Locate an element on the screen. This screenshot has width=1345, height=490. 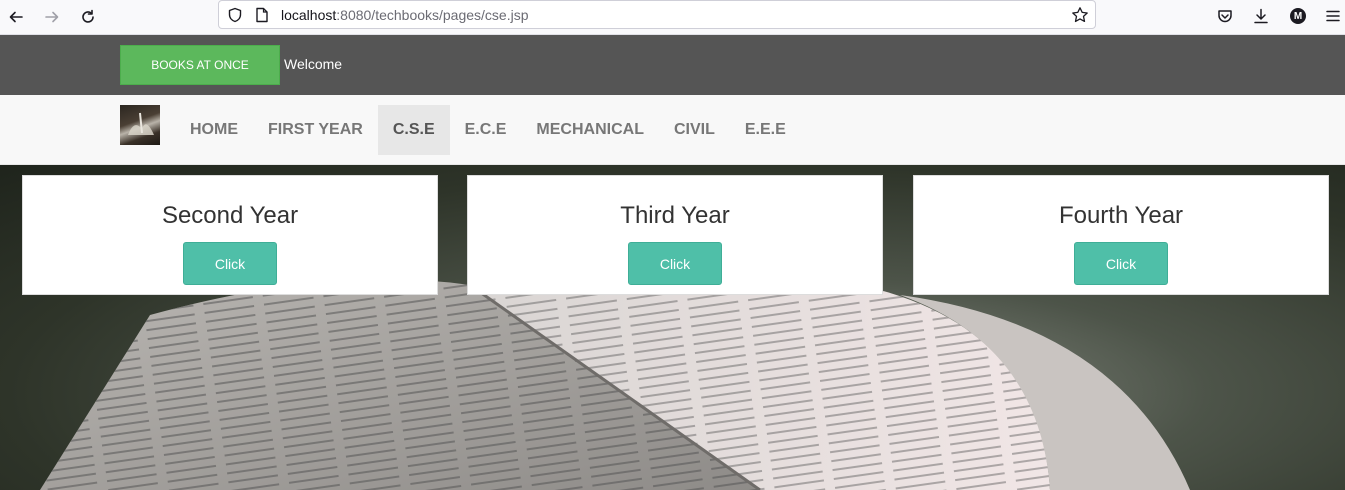
url-host: localhost is located at coordinates (309, 15).